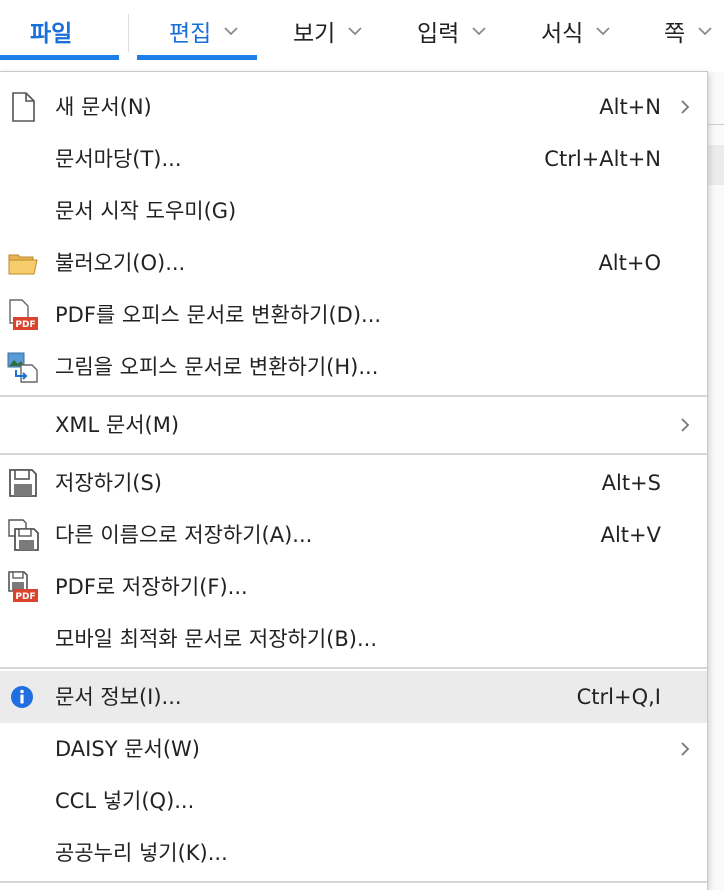 The image size is (724, 890). What do you see at coordinates (314, 34) in the screenshot?
I see `tab-view-label: 보기` at bounding box center [314, 34].